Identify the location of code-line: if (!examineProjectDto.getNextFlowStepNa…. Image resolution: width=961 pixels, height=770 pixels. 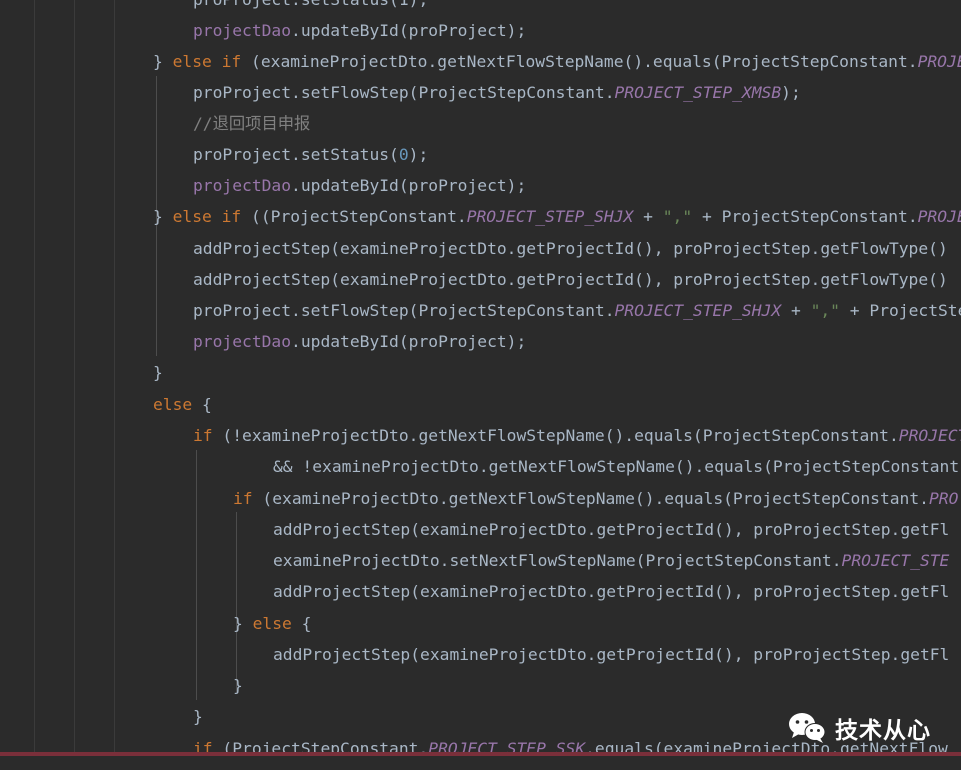
(577, 435).